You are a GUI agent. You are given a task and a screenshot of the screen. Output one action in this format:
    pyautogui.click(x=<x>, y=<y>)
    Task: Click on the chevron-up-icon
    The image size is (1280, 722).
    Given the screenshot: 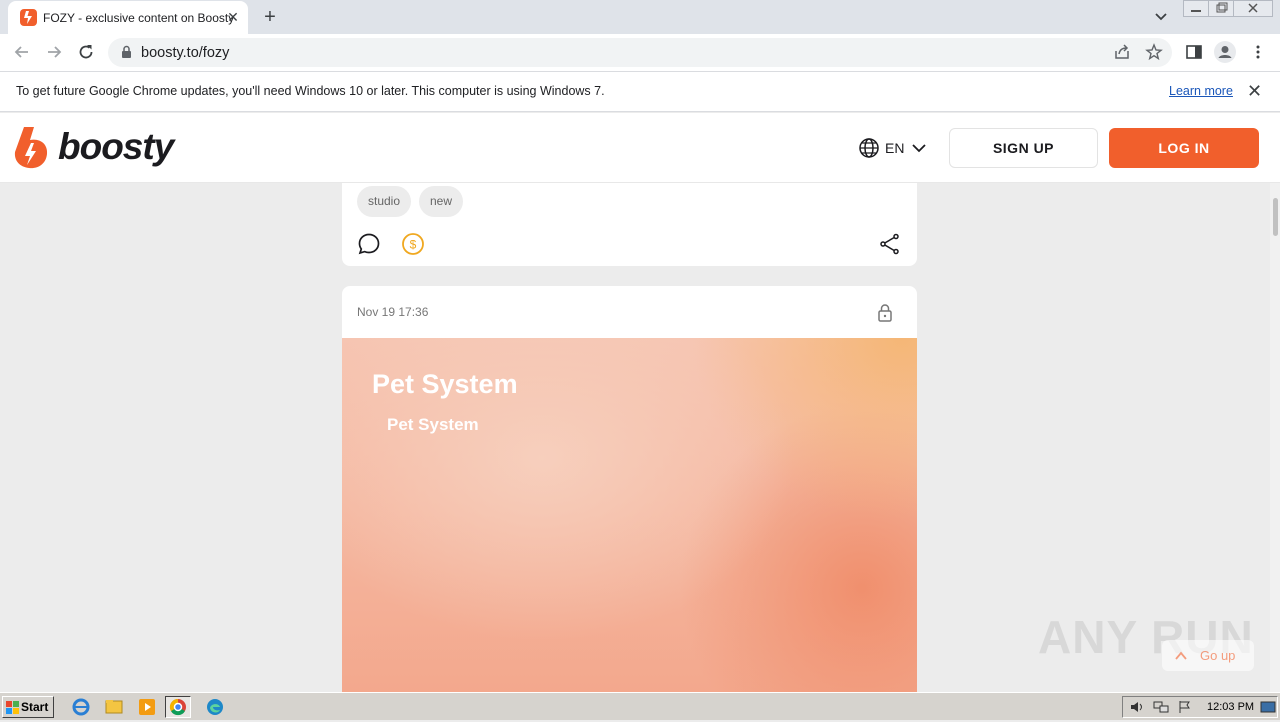 What is the action you would take?
    pyautogui.click(x=1181, y=655)
    